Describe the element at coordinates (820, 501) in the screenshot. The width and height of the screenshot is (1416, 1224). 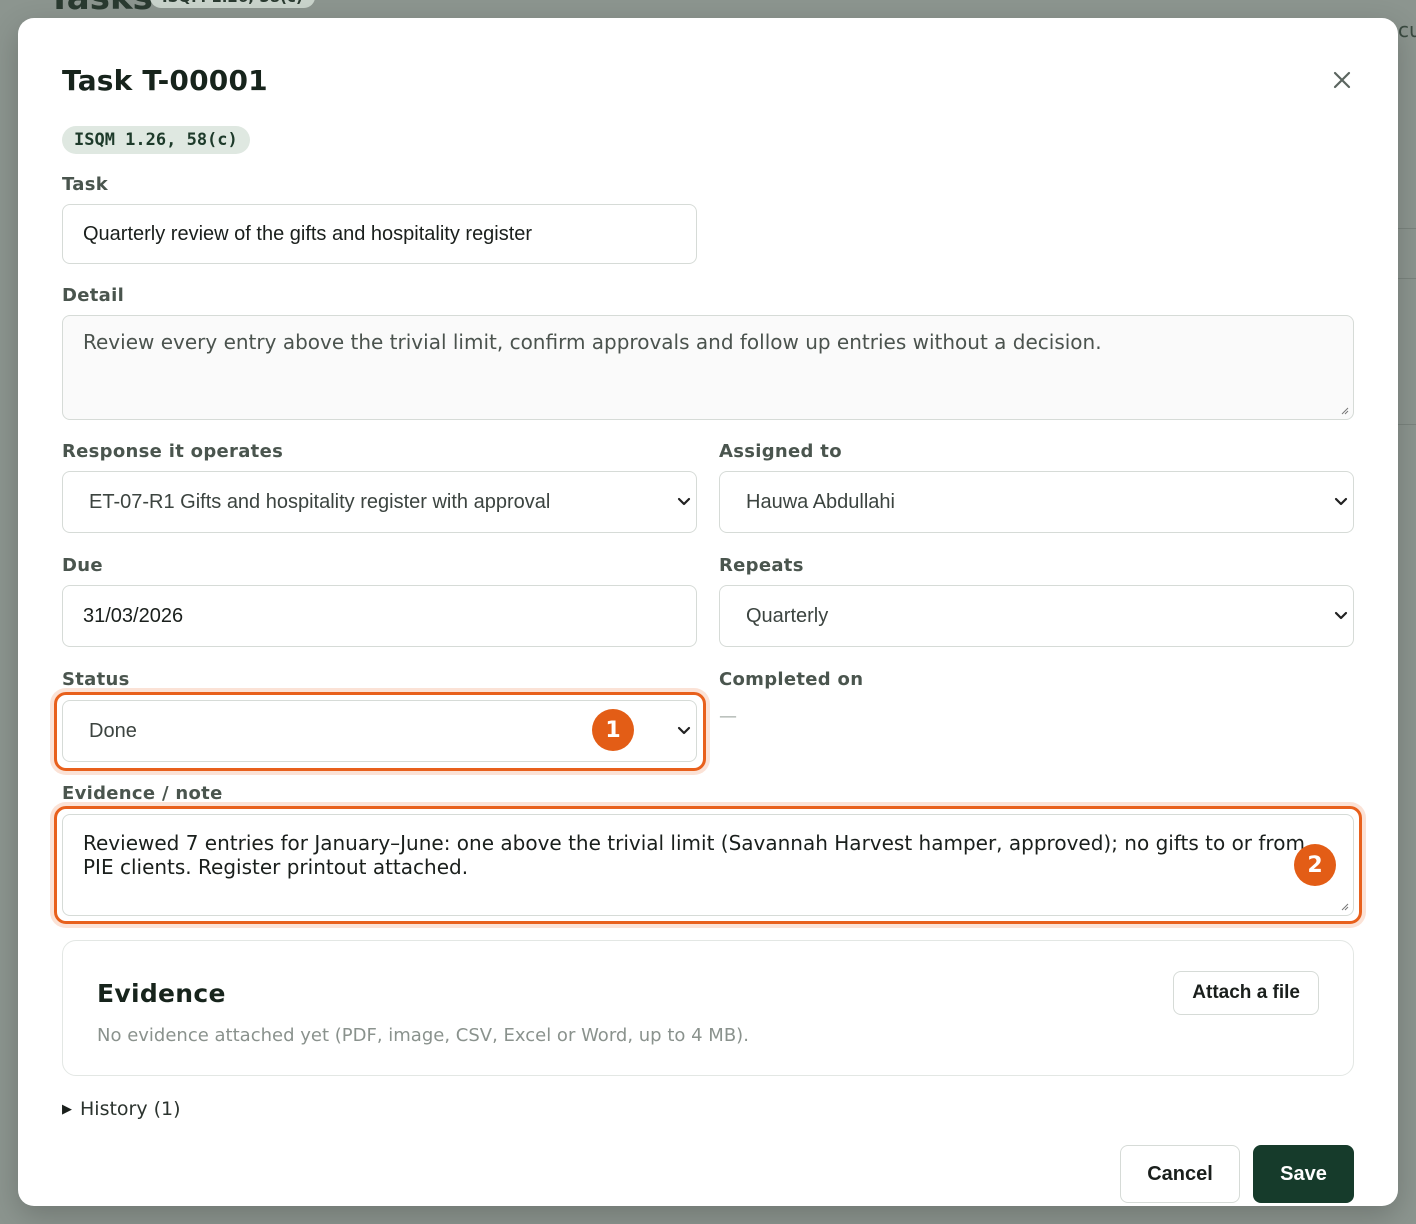
I see `assigned-value: Hauwa Abdullahi` at that location.